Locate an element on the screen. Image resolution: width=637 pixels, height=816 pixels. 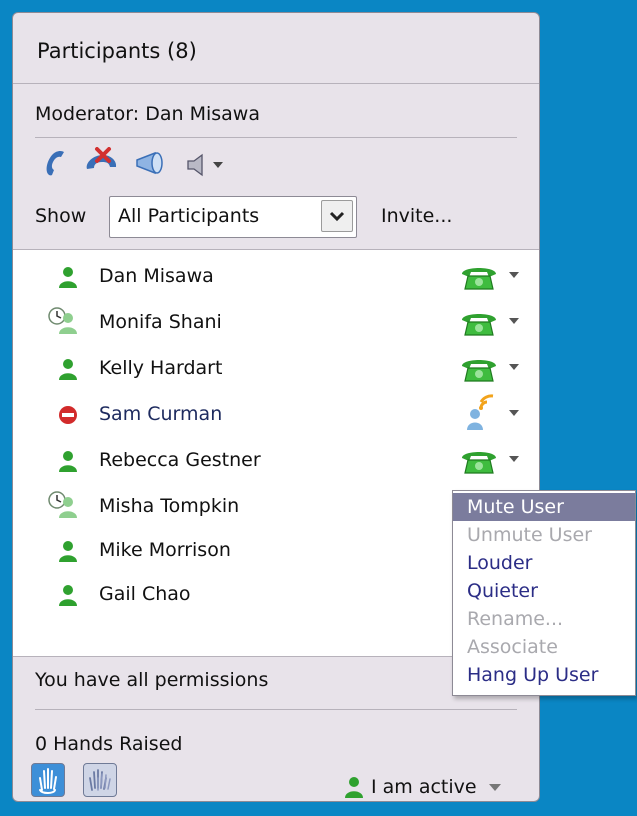
toolbar is located at coordinates (132, 165).